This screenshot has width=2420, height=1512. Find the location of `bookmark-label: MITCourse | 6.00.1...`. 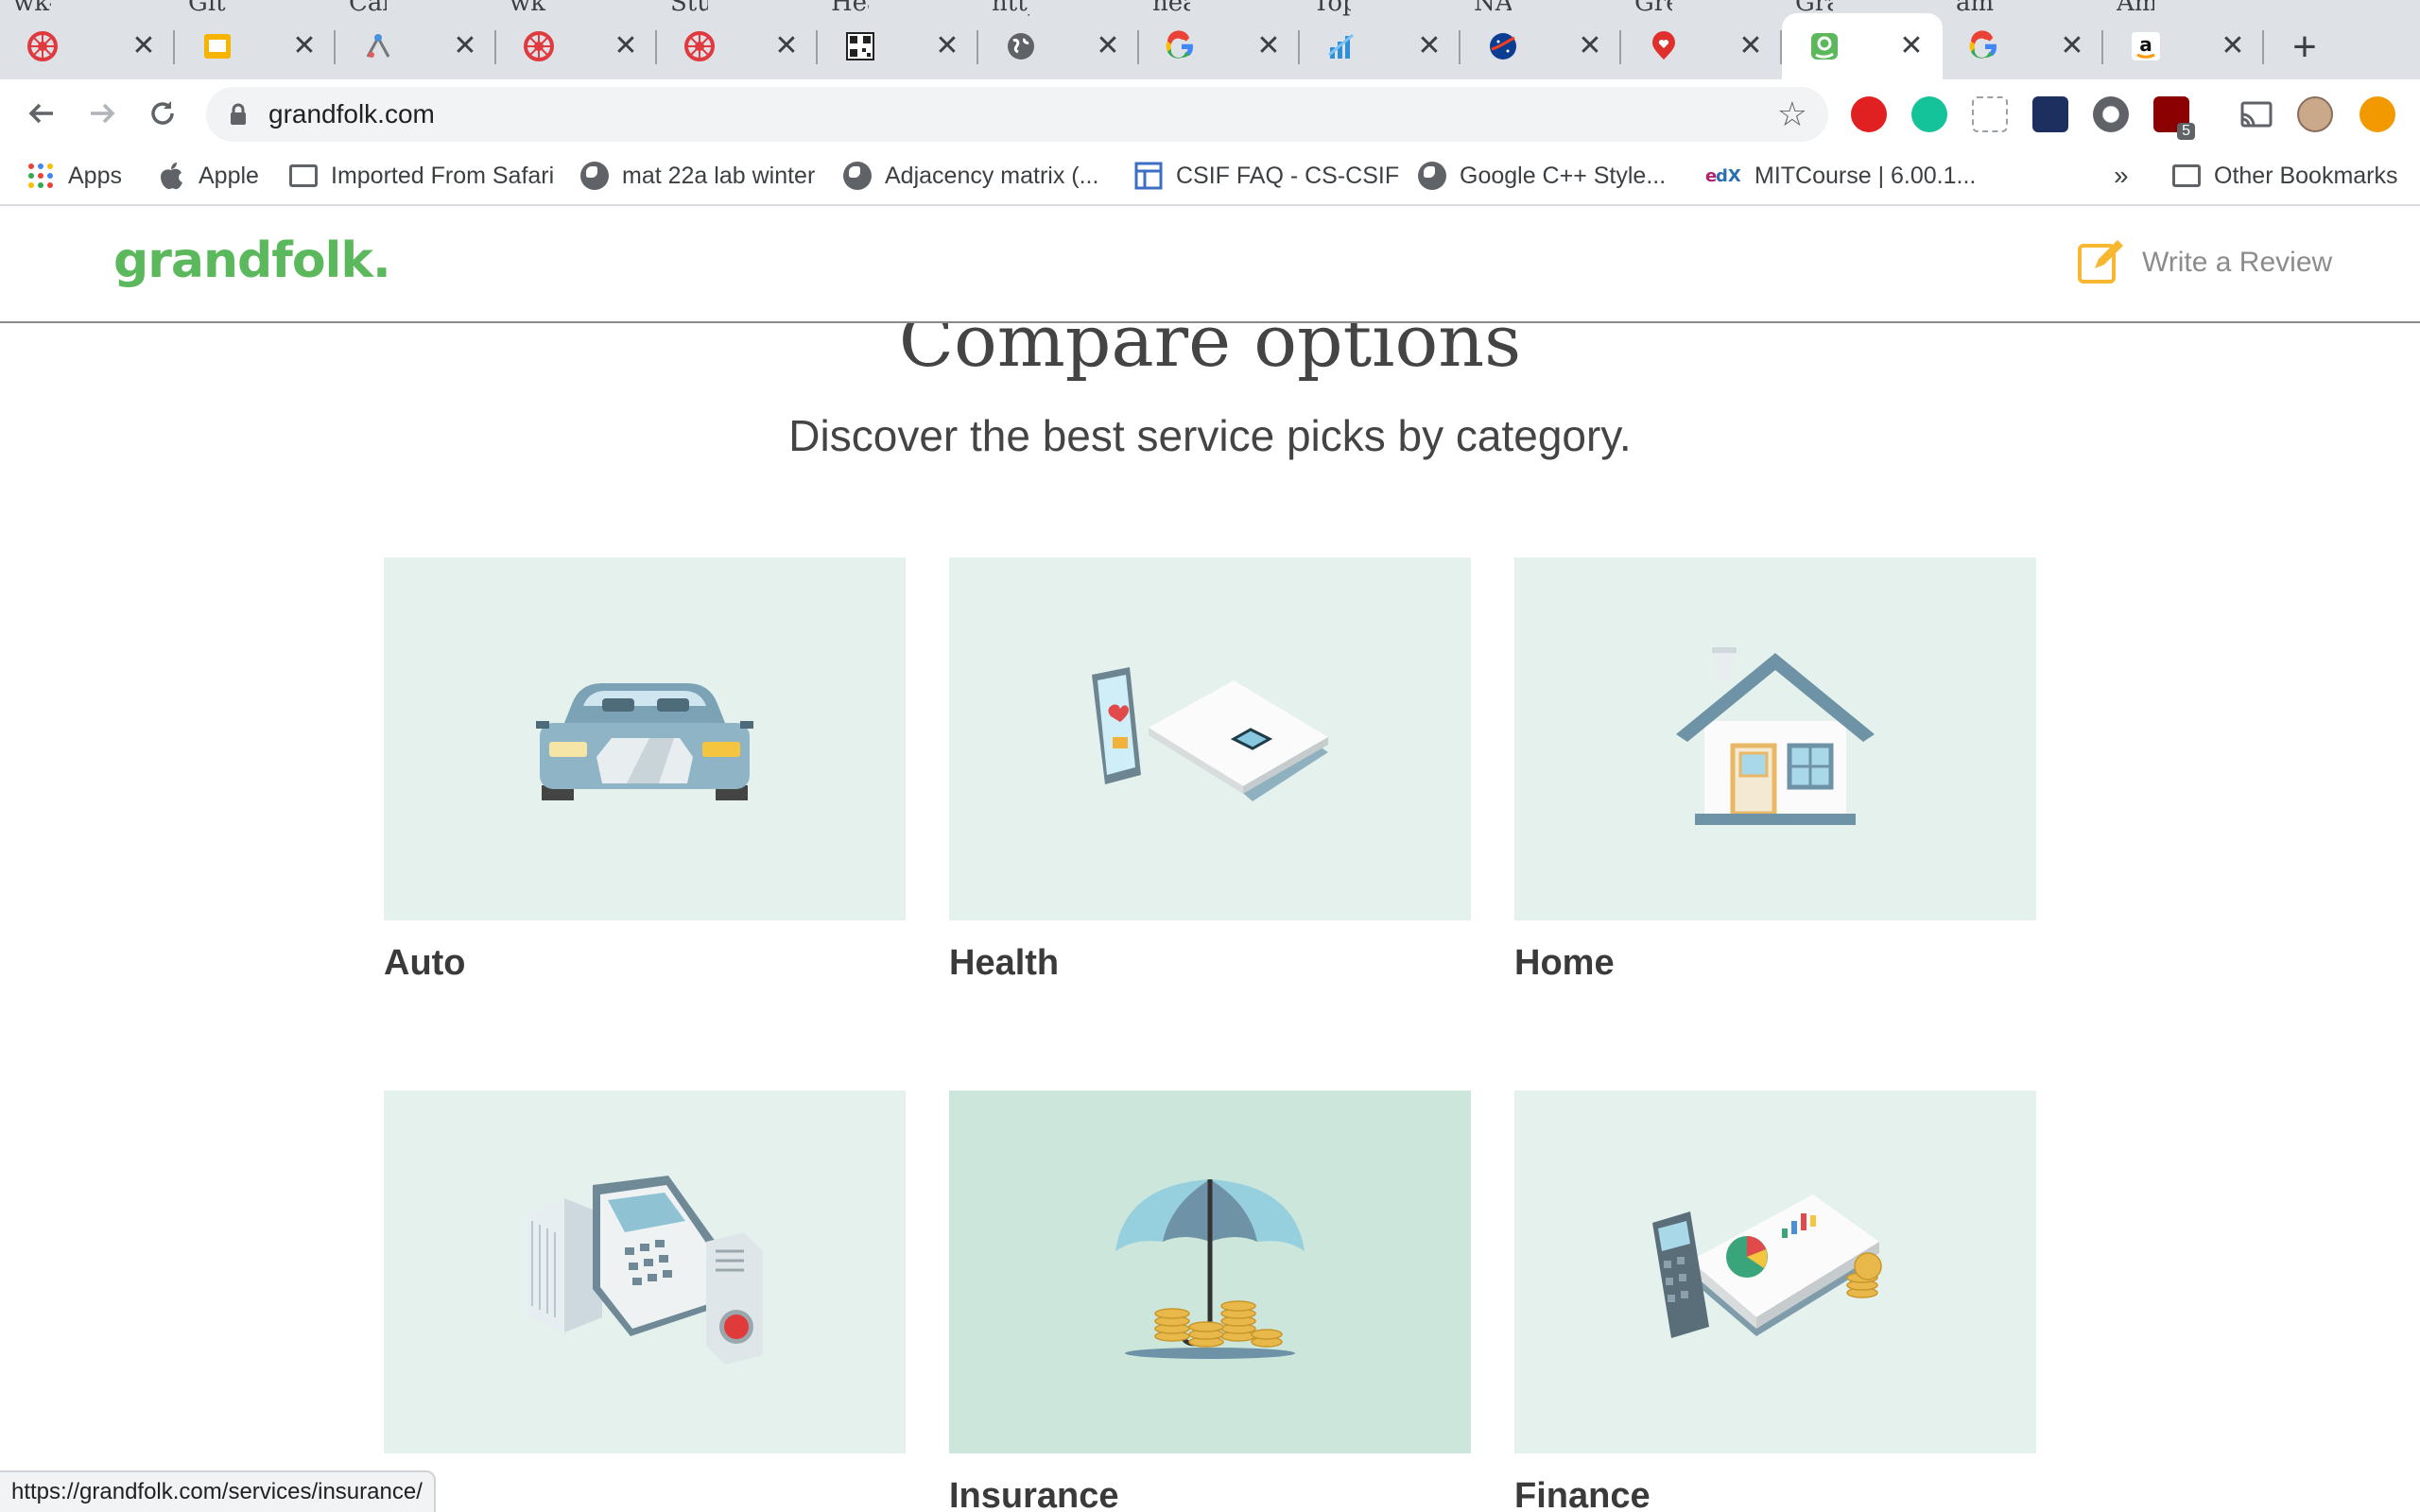

bookmark-label: MITCourse | 6.00.1... is located at coordinates (1865, 175).